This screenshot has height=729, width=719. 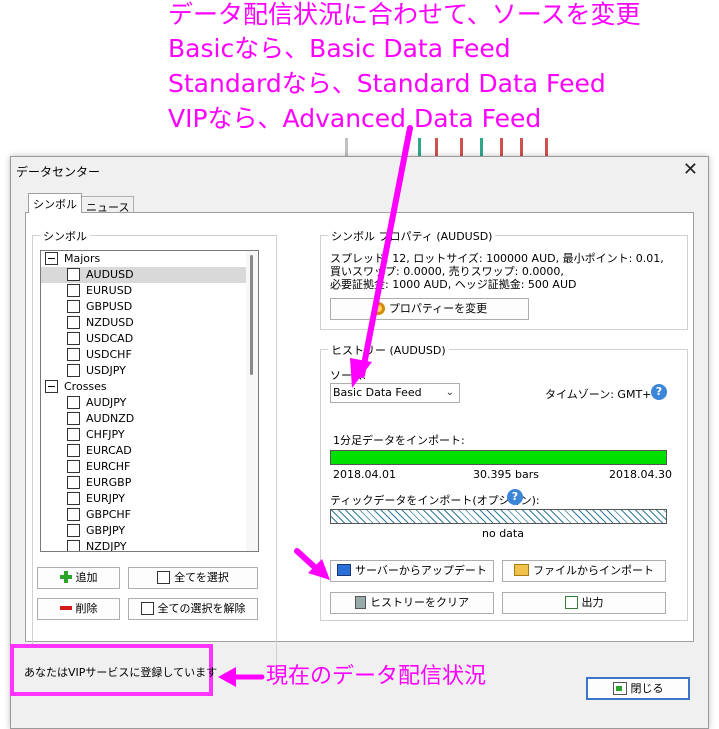 What do you see at coordinates (376, 676) in the screenshot?
I see `status-callout: 現在のデータ配信状況` at bounding box center [376, 676].